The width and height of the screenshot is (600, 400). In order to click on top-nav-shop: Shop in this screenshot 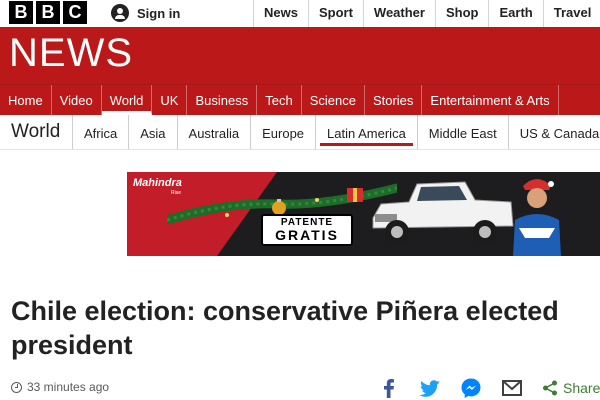, I will do `click(461, 13)`.